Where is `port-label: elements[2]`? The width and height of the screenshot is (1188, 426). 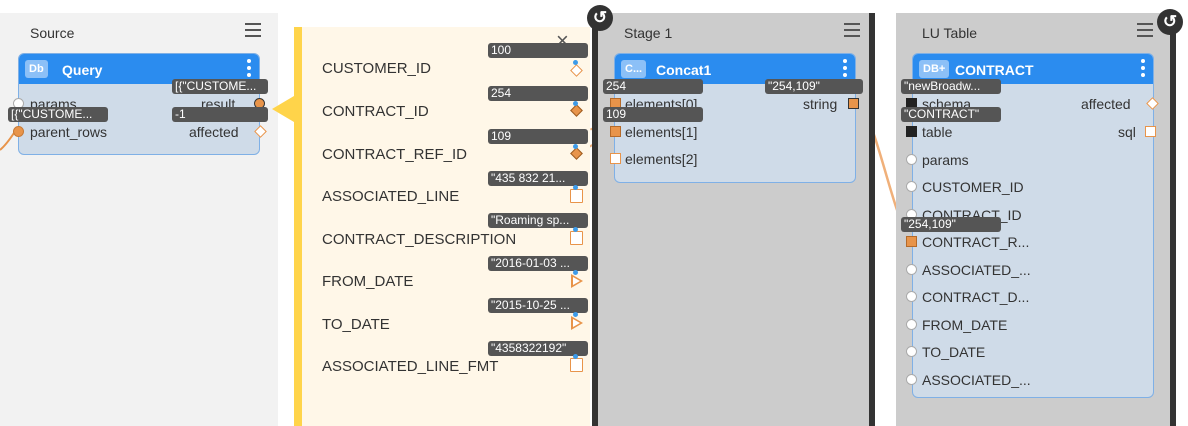
port-label: elements[2] is located at coordinates (661, 159).